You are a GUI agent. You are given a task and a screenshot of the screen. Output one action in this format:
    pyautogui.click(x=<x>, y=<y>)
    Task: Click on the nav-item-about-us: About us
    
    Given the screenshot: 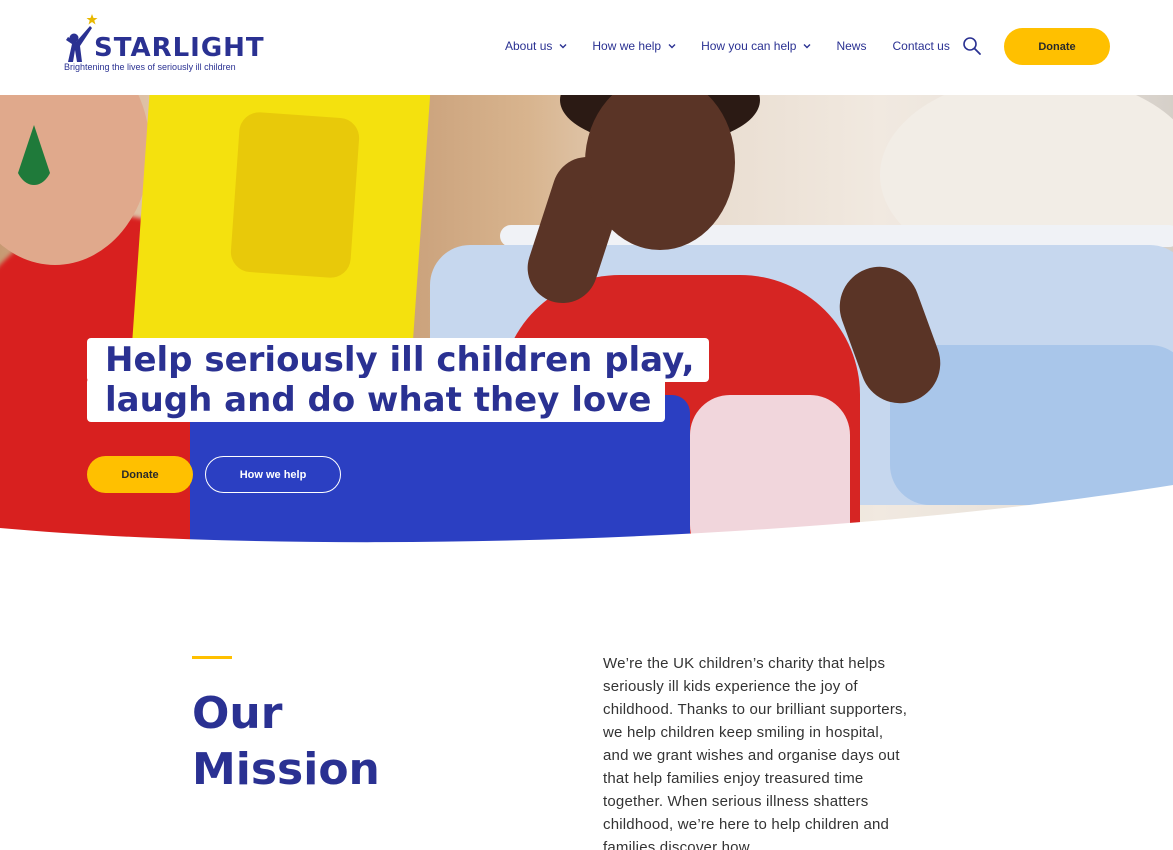 What is the action you would take?
    pyautogui.click(x=536, y=46)
    